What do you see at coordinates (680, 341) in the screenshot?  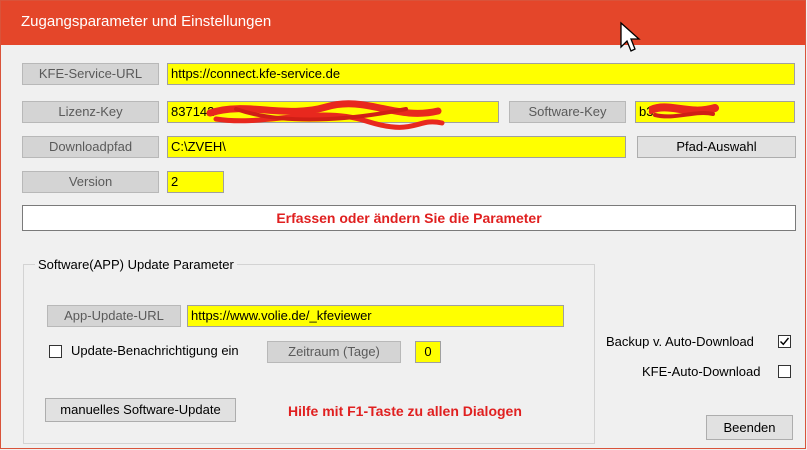 I see `backup-auto-download-label: Backup v. Auto-Download` at bounding box center [680, 341].